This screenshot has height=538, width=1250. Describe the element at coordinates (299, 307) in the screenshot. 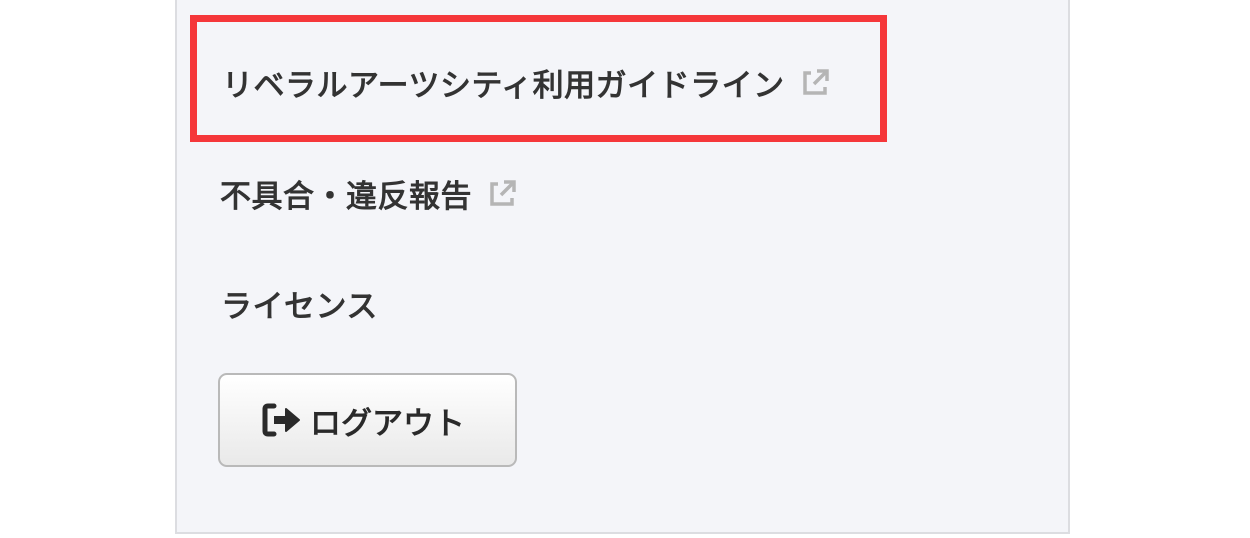

I see `license-link-label: ライセンス` at that location.